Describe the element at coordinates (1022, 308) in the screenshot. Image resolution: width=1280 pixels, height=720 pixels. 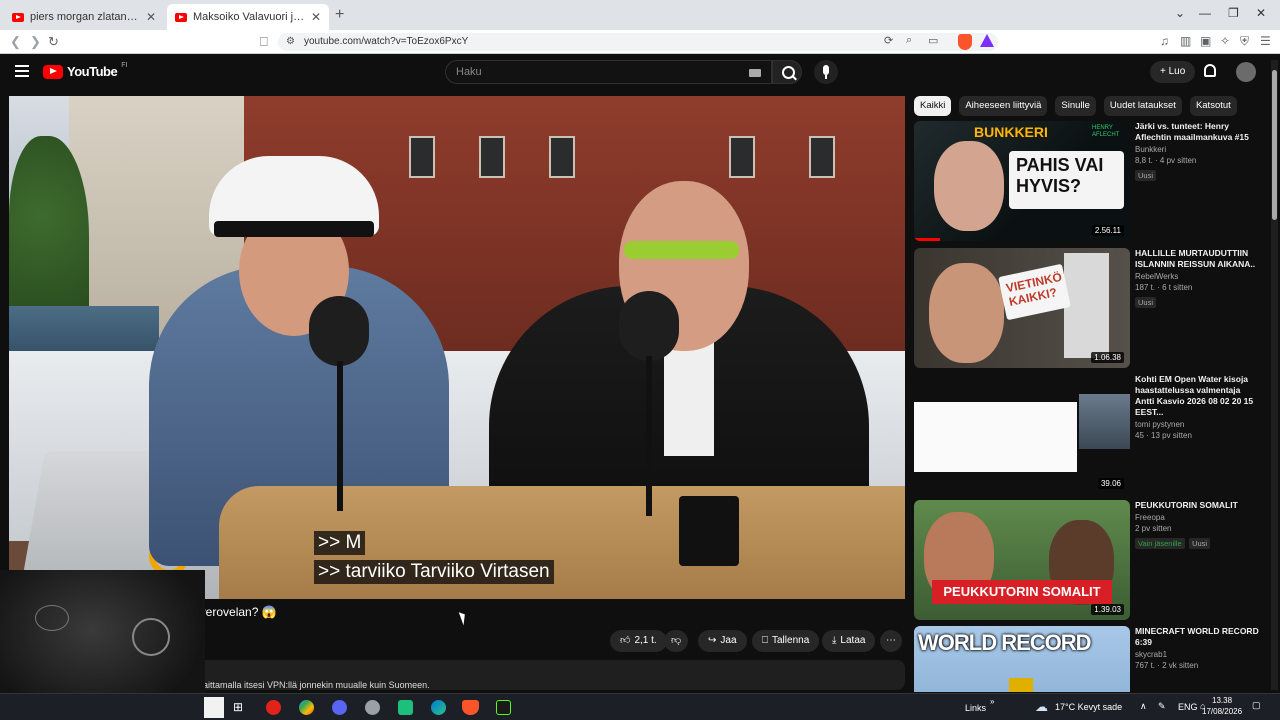
I see `video-thumbnail: VIETINKÖ KAIKKI? 1.06.38` at that location.